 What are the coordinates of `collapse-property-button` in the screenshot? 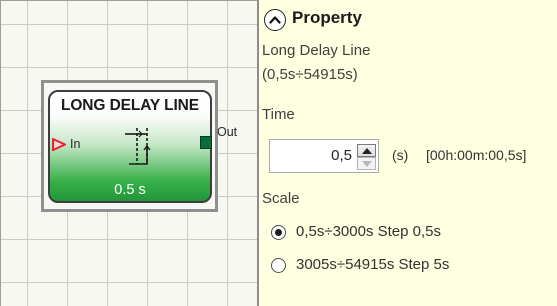 It's located at (275, 20).